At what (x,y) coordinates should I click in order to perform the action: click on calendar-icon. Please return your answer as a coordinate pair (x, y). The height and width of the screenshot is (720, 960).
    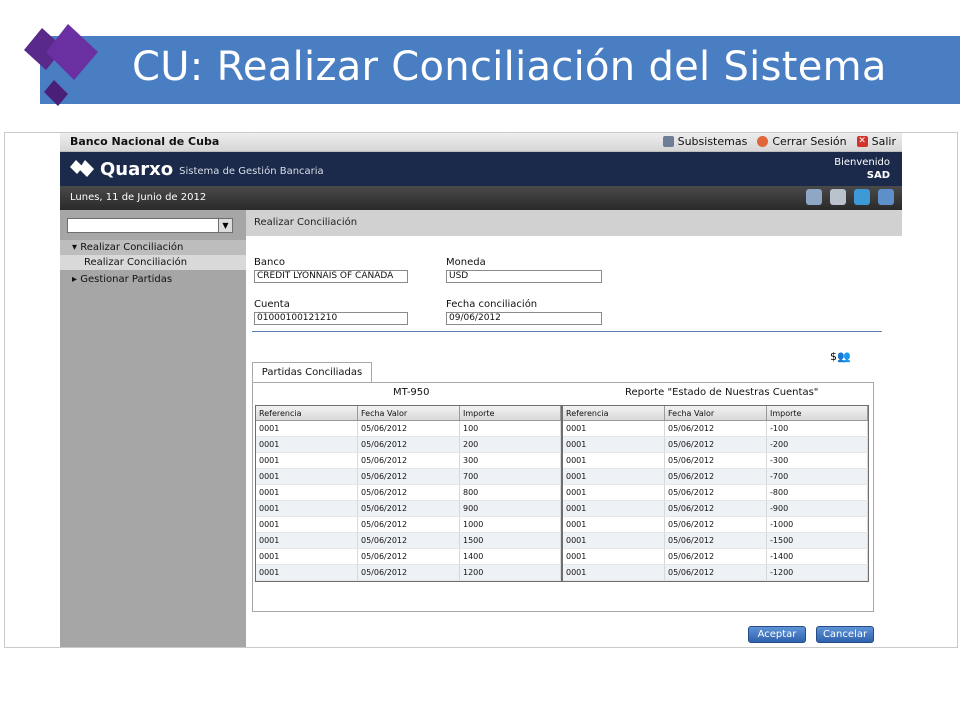
    Looking at the image, I should click on (838, 197).